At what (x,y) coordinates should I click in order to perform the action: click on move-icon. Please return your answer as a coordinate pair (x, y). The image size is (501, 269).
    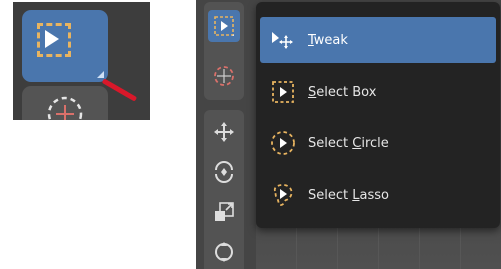
    Looking at the image, I should click on (224, 132).